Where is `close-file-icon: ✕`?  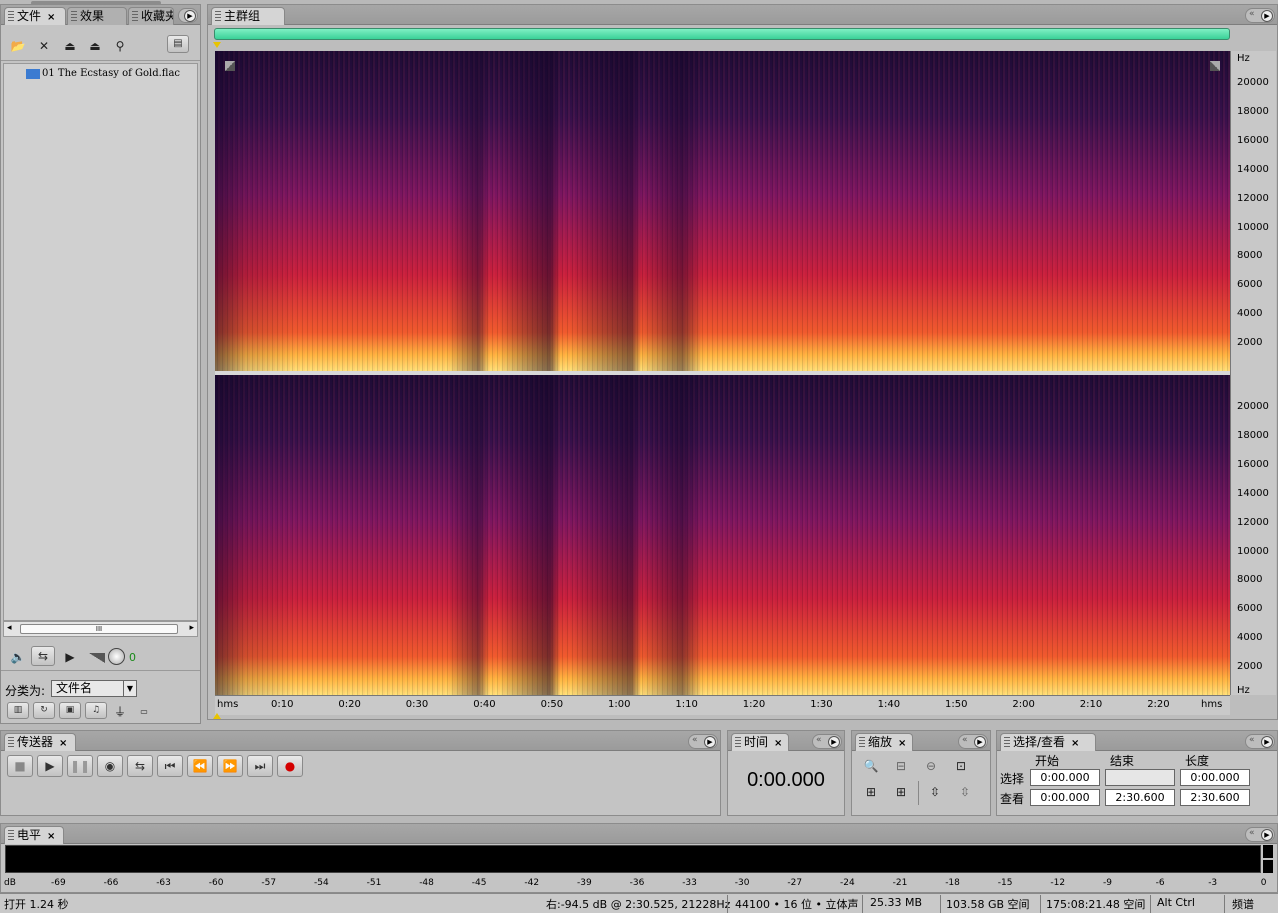 close-file-icon: ✕ is located at coordinates (44, 46).